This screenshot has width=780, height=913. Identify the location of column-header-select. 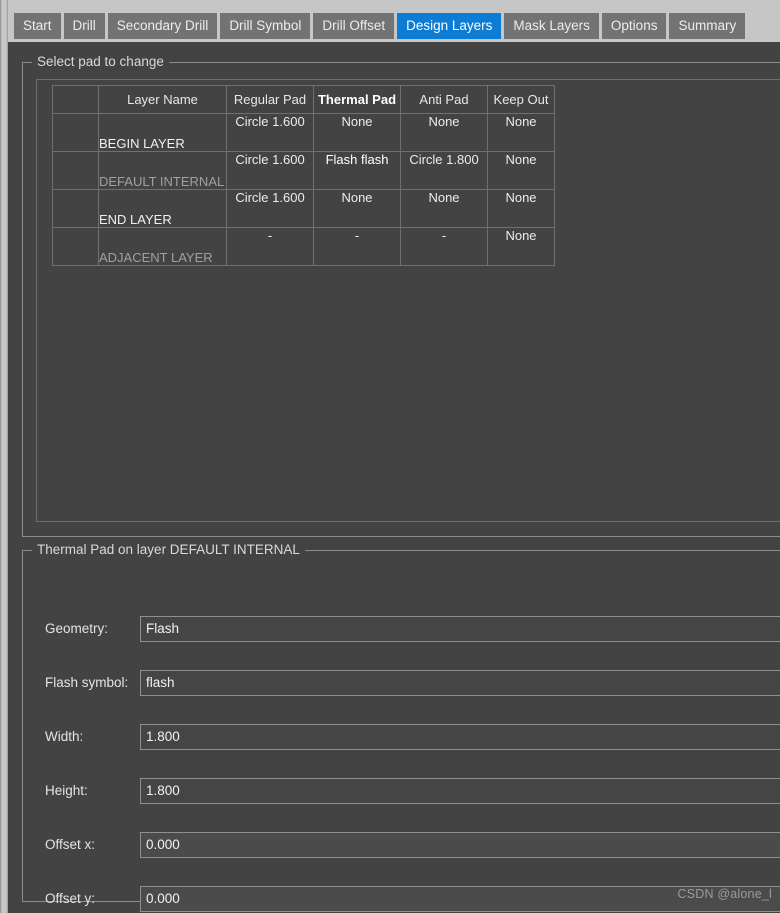
(75, 99).